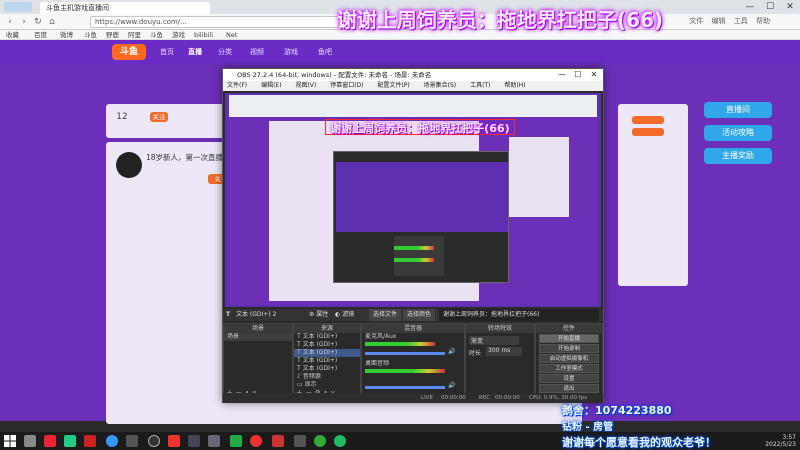 The height and width of the screenshot is (450, 800). What do you see at coordinates (344, 315) in the screenshot?
I see `filters-button: ◐ 滤镜` at bounding box center [344, 315].